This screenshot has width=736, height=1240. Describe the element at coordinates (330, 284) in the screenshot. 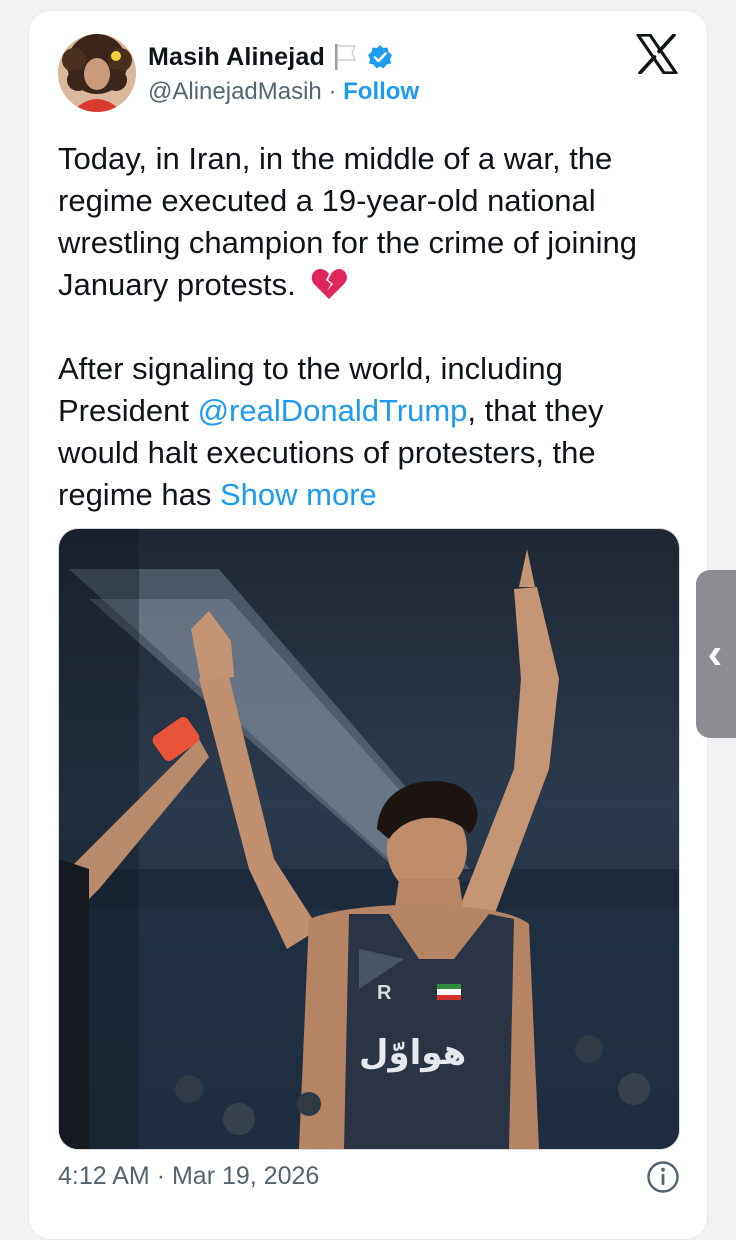

I see `broken-heart-icon` at that location.